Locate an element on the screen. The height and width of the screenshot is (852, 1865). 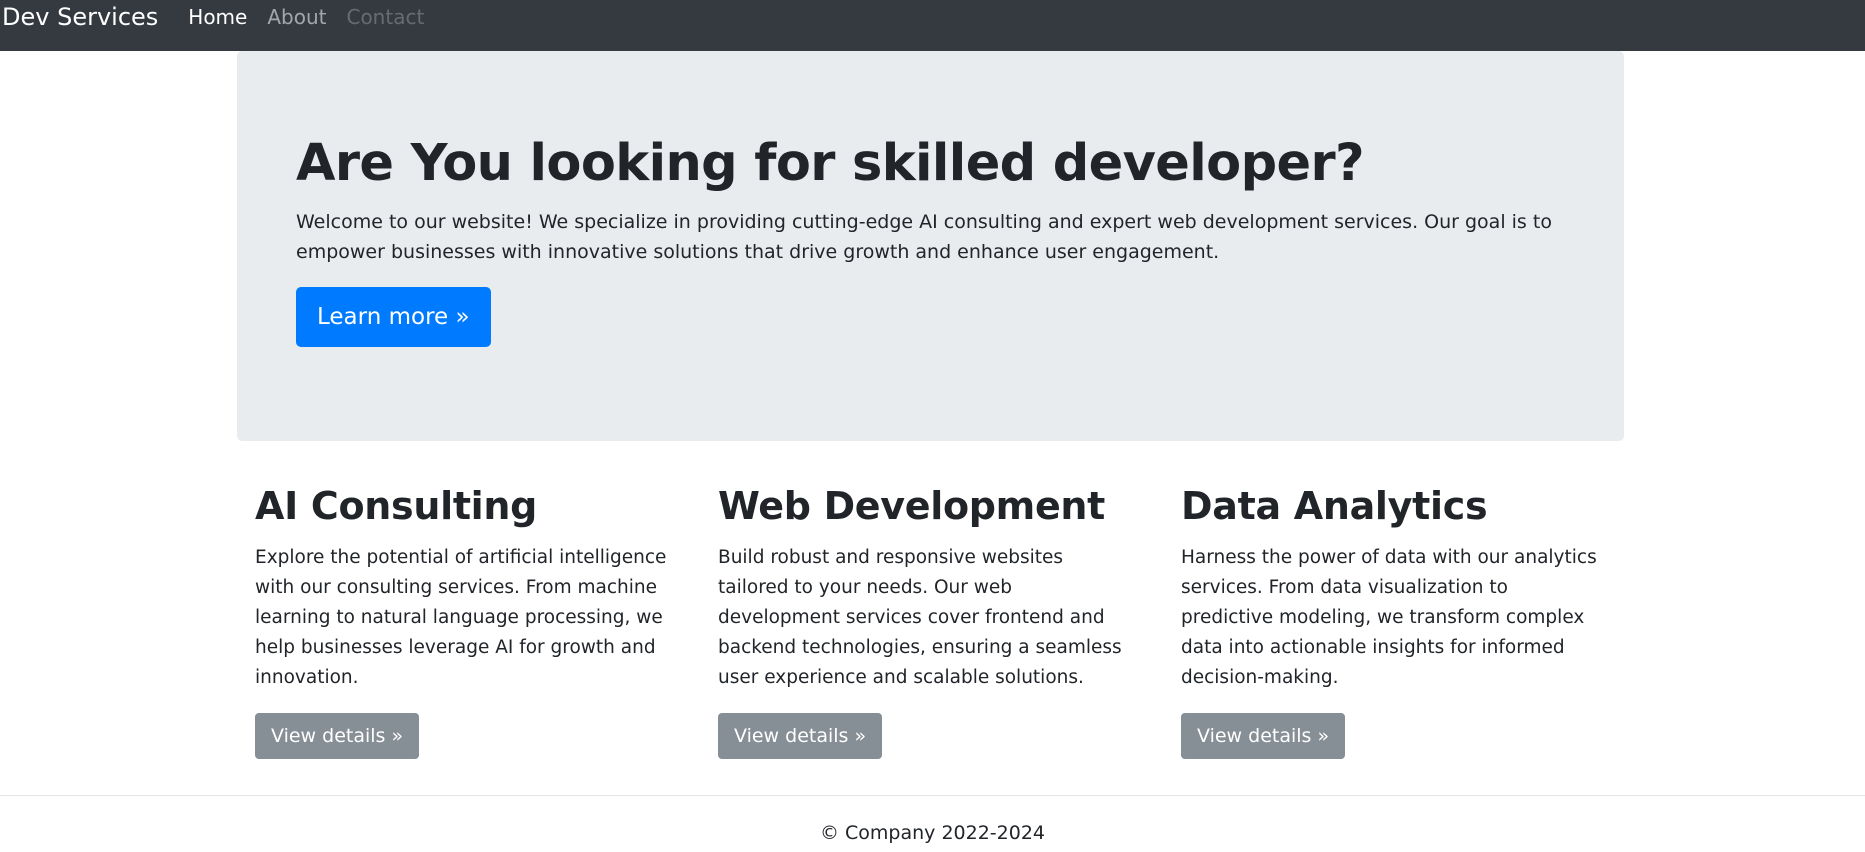
nav-link-home: Home is located at coordinates (217, 17).